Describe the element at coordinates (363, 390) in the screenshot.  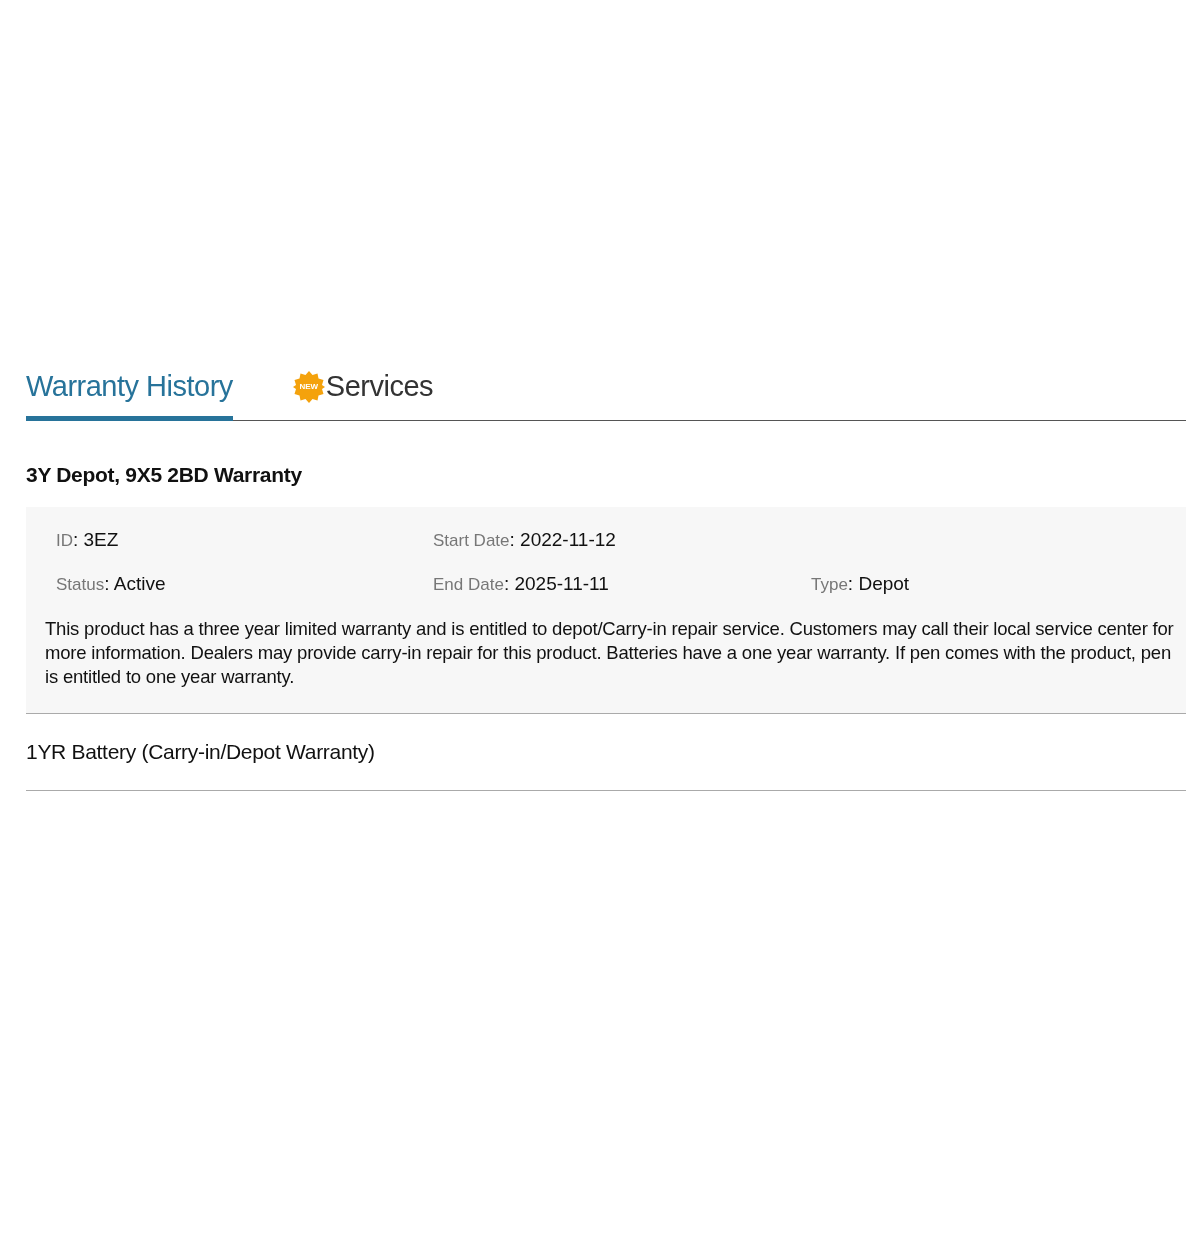
I see `tab: NEW Services` at that location.